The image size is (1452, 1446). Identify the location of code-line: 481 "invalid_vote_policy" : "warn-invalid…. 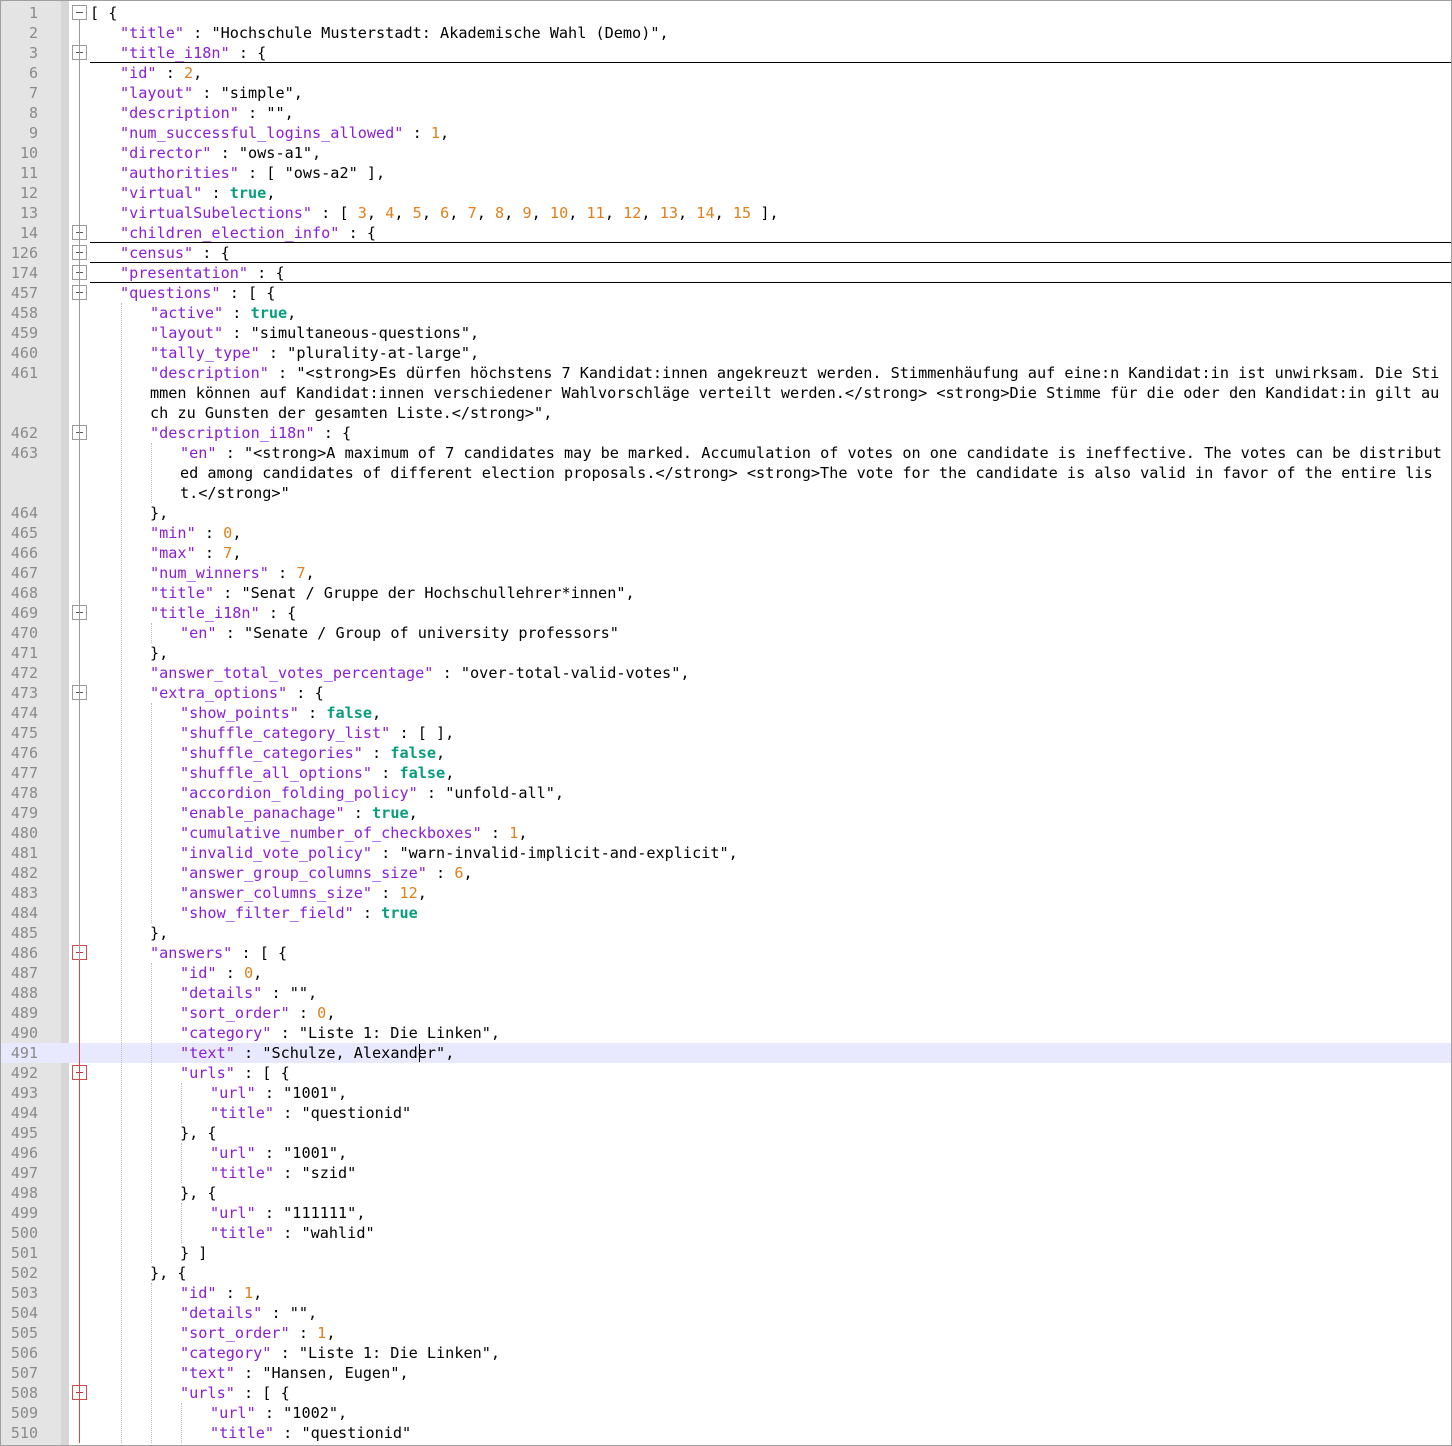
(726, 853).